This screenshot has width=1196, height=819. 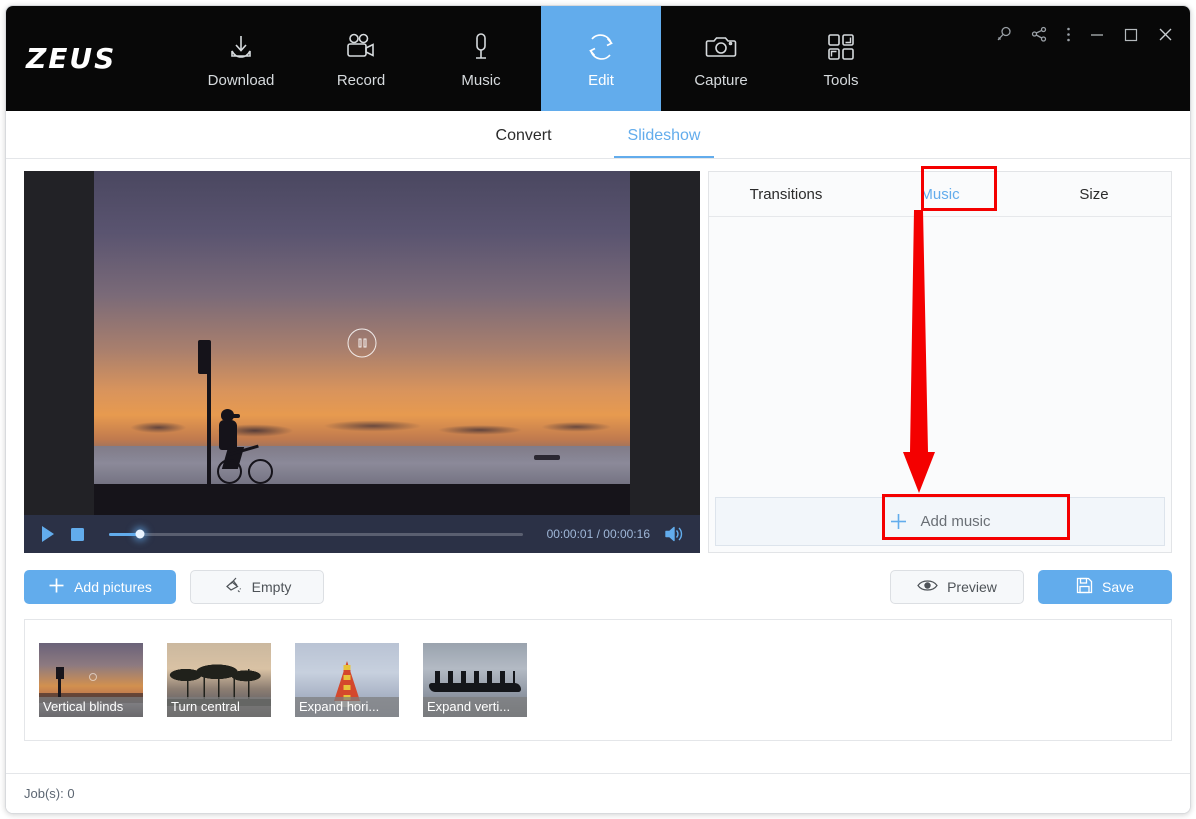 I want to click on slide-caption: Turn central, so click(x=219, y=707).